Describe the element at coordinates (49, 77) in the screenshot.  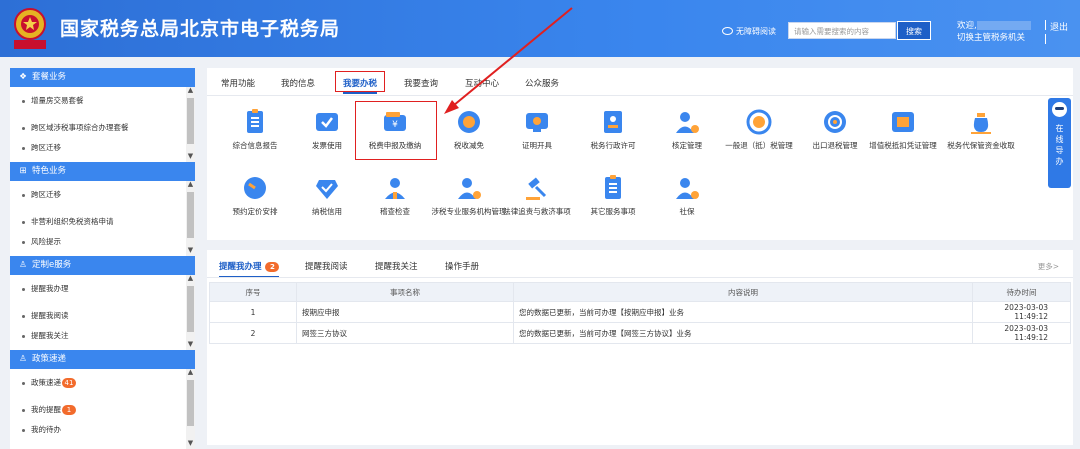
I see `section-title: 套餐业务` at that location.